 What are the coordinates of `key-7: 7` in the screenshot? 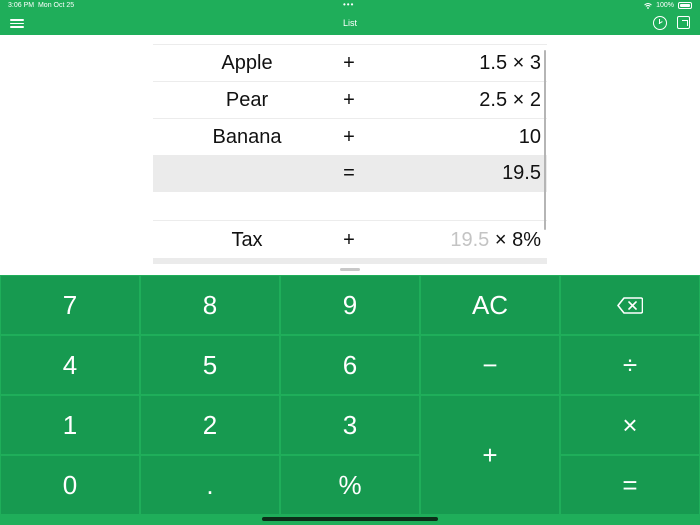 It's located at (70, 305).